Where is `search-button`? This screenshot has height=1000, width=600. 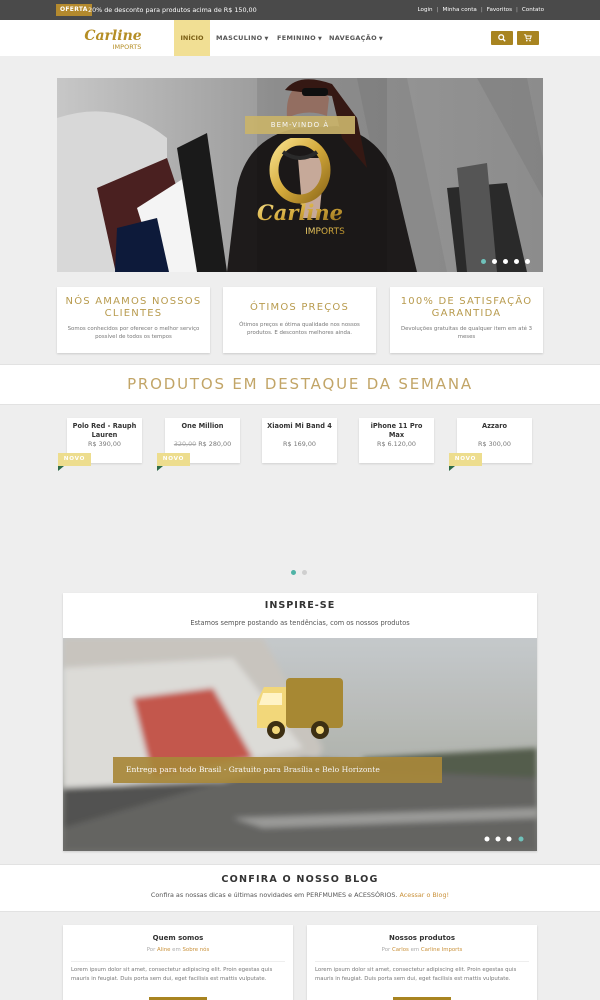
search-button is located at coordinates (502, 38).